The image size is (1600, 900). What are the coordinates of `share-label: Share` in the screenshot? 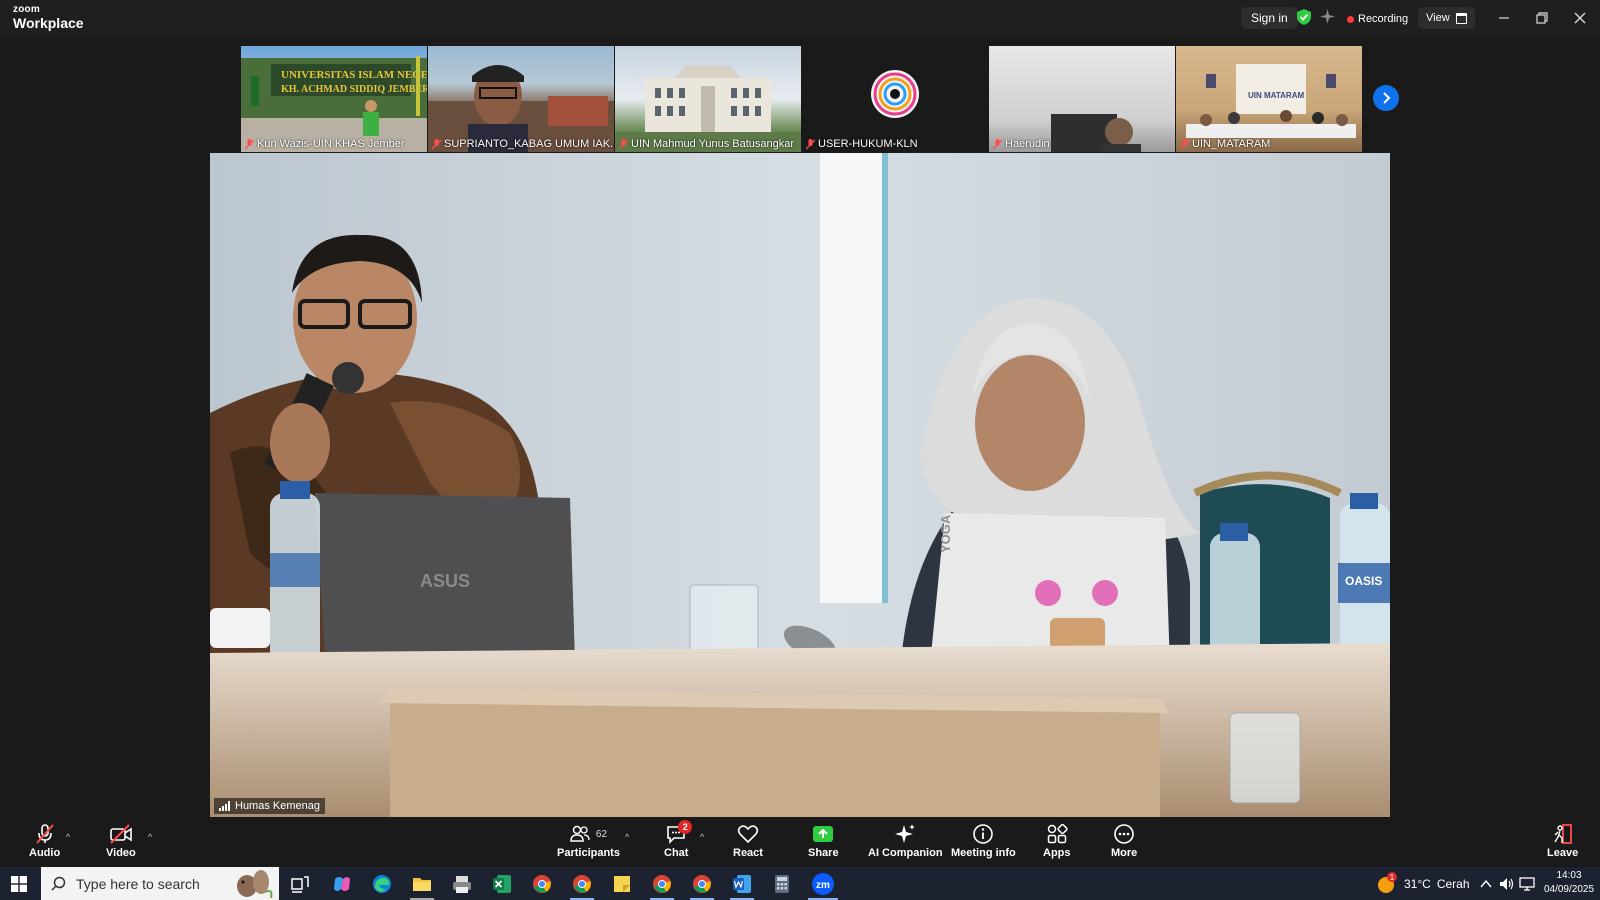 It's located at (823, 853).